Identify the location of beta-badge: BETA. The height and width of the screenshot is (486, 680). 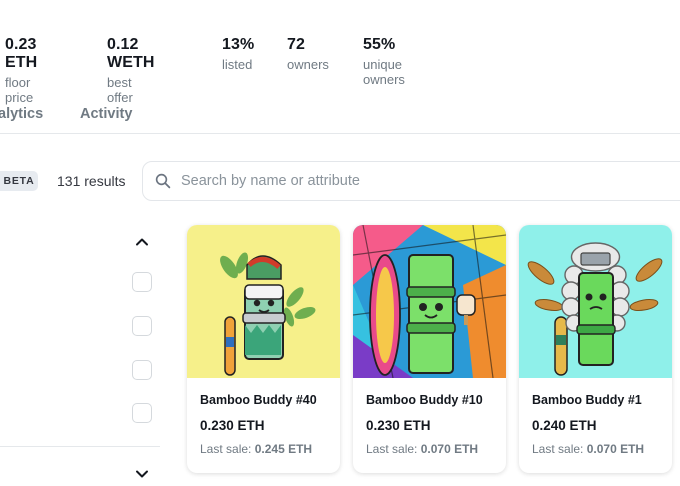
(19, 181).